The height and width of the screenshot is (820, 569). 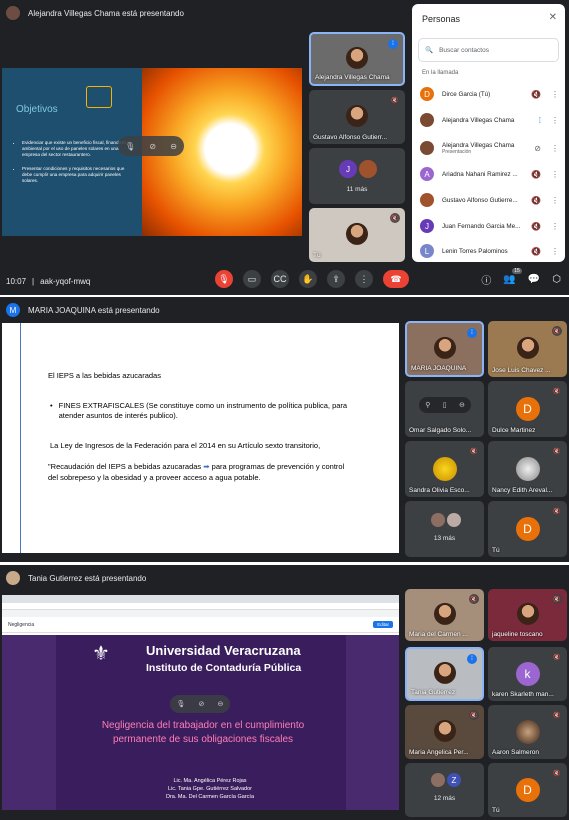 I want to click on mic-toggle-button: 🎙, so click(x=224, y=279).